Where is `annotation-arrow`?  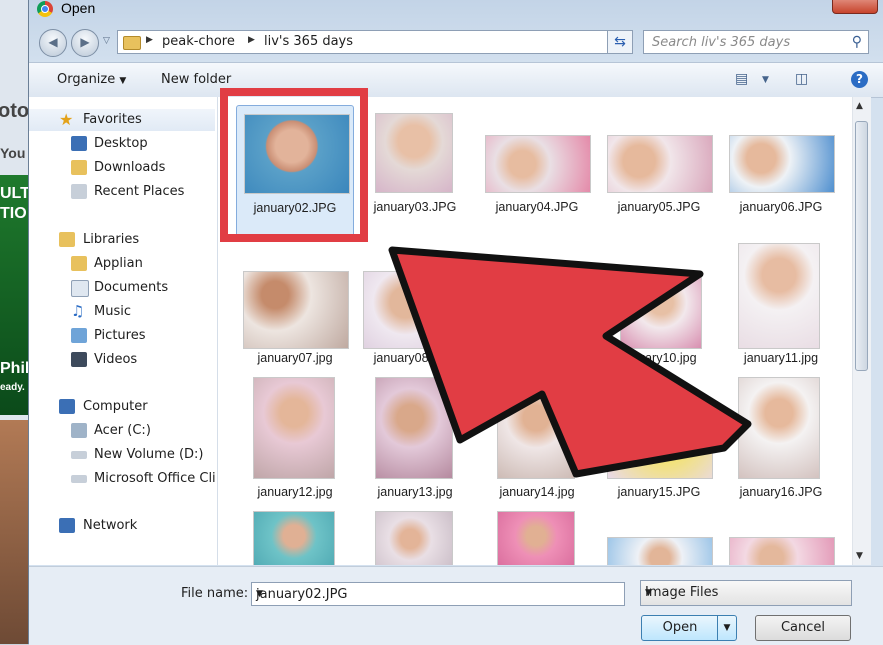
annotation-arrow is located at coordinates (570, 362).